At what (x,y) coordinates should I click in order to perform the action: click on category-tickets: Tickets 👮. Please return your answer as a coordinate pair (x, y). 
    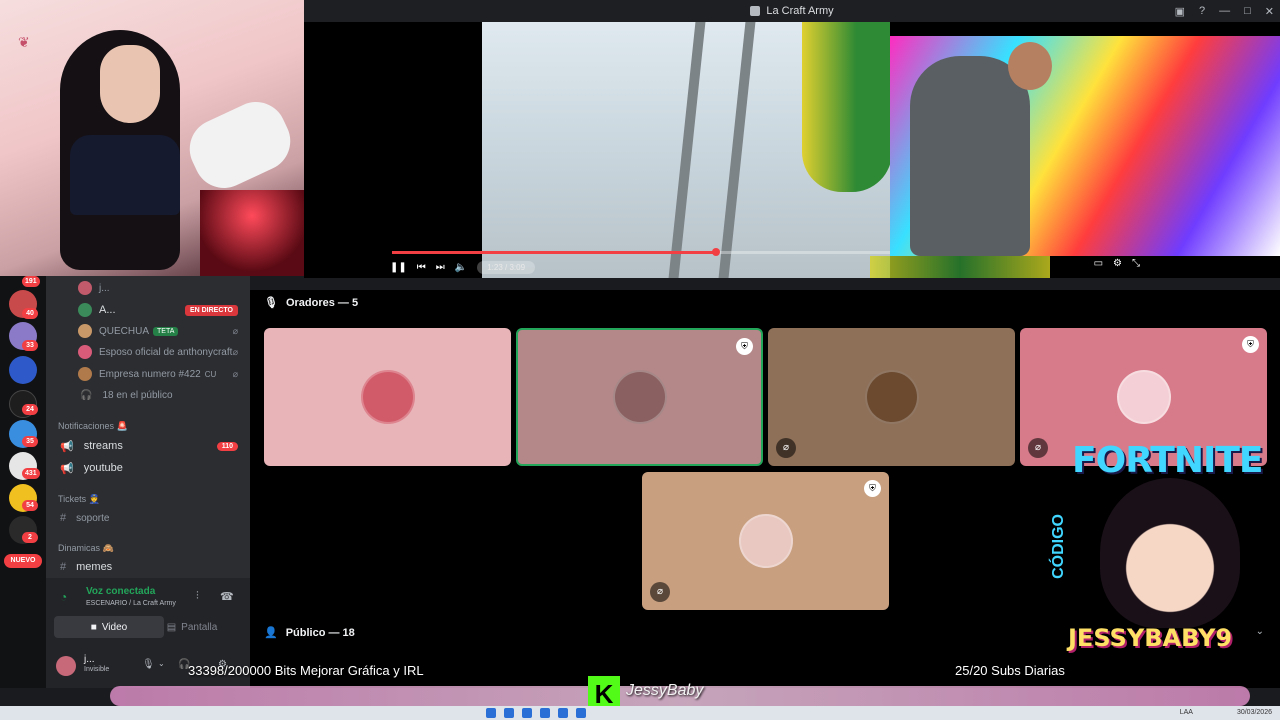
    Looking at the image, I should click on (148, 499).